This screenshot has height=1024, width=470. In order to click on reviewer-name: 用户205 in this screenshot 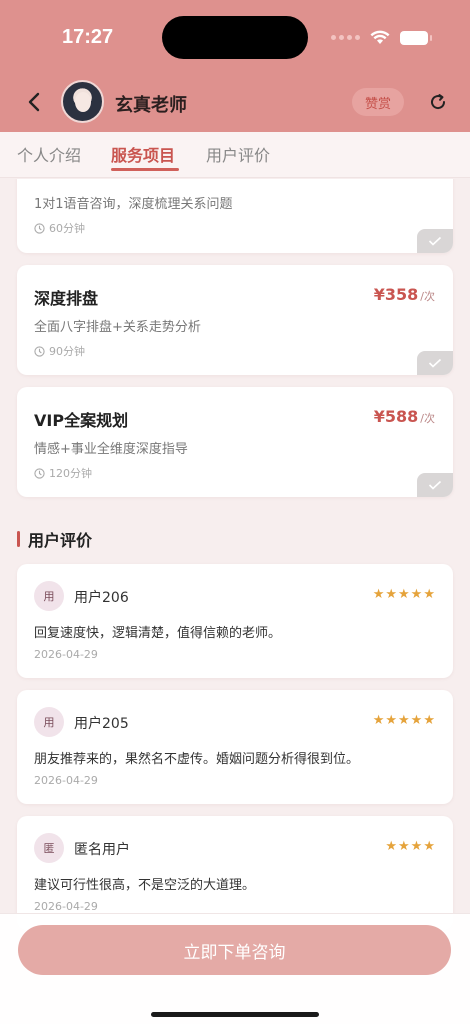, I will do `click(101, 724)`.